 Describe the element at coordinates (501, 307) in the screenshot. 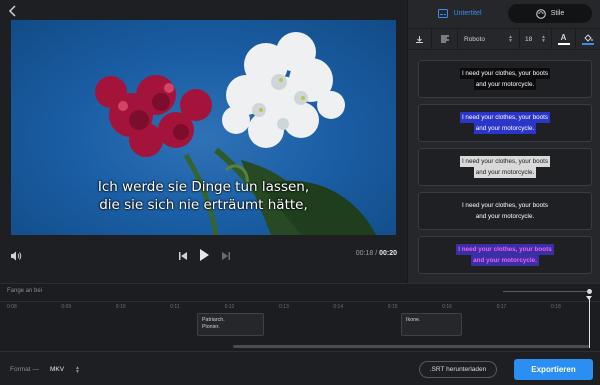

I see `ruler-tick-label: 0:17` at that location.